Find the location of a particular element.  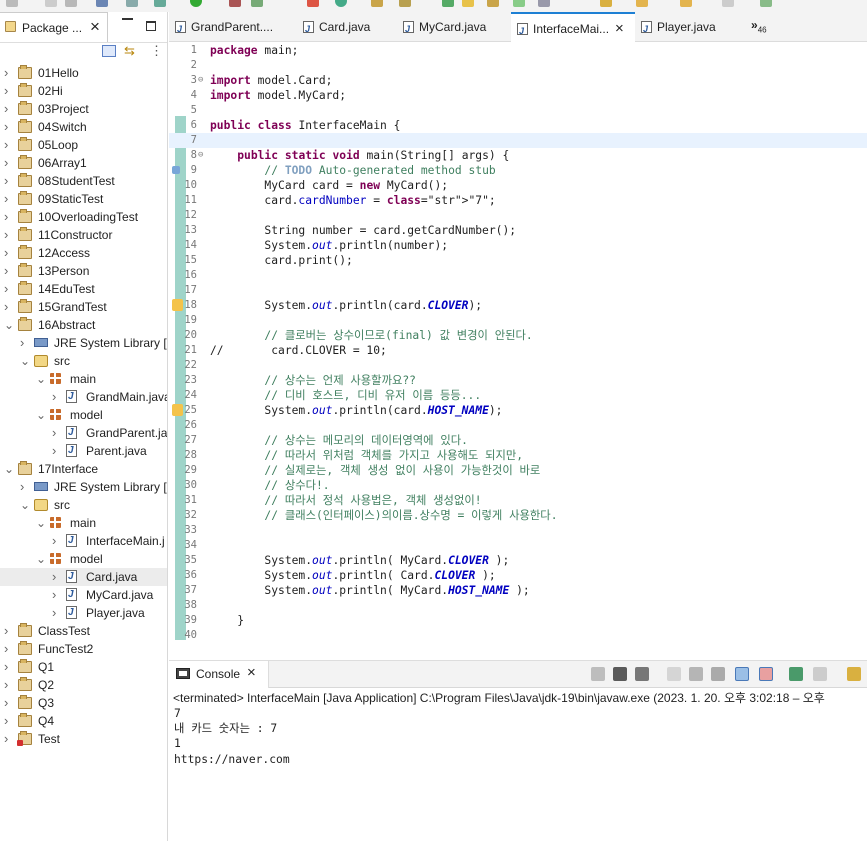

link-with-editor-icon: ⇆ is located at coordinates (131, 51).